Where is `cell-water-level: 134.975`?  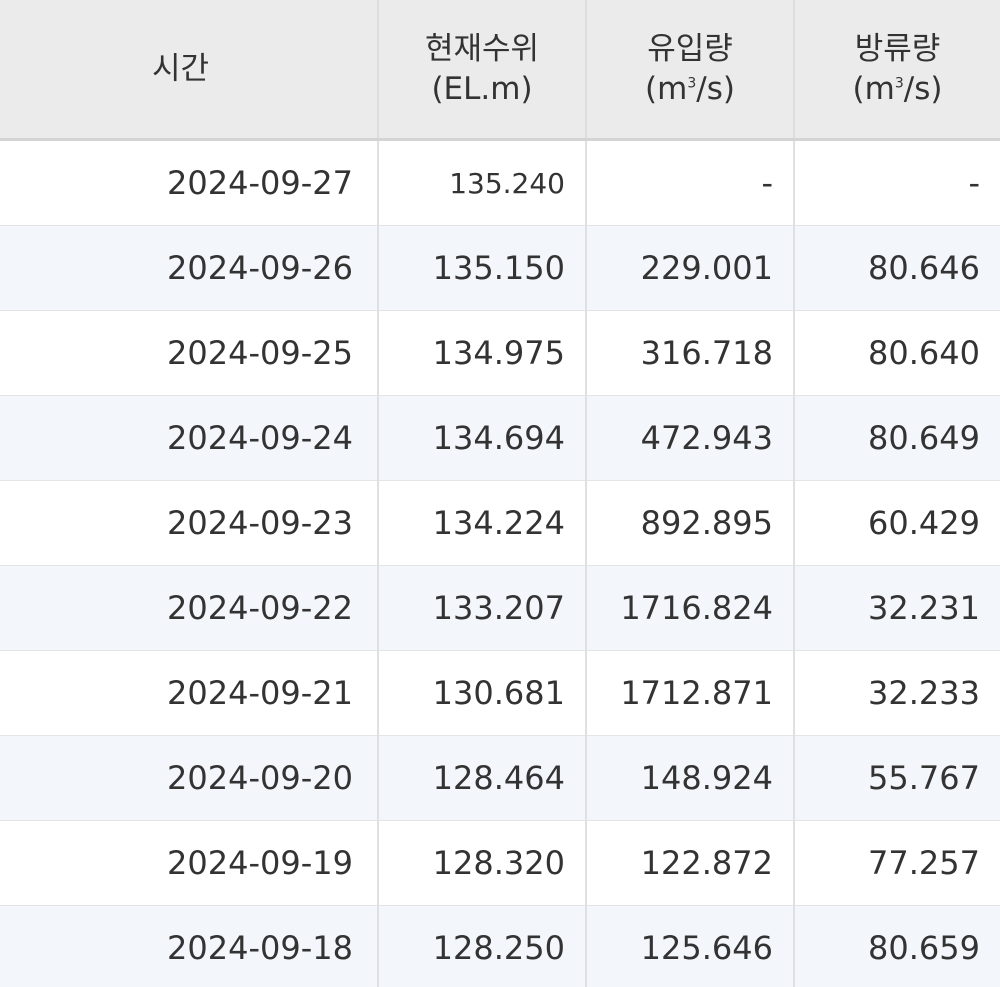 cell-water-level: 134.975 is located at coordinates (482, 353).